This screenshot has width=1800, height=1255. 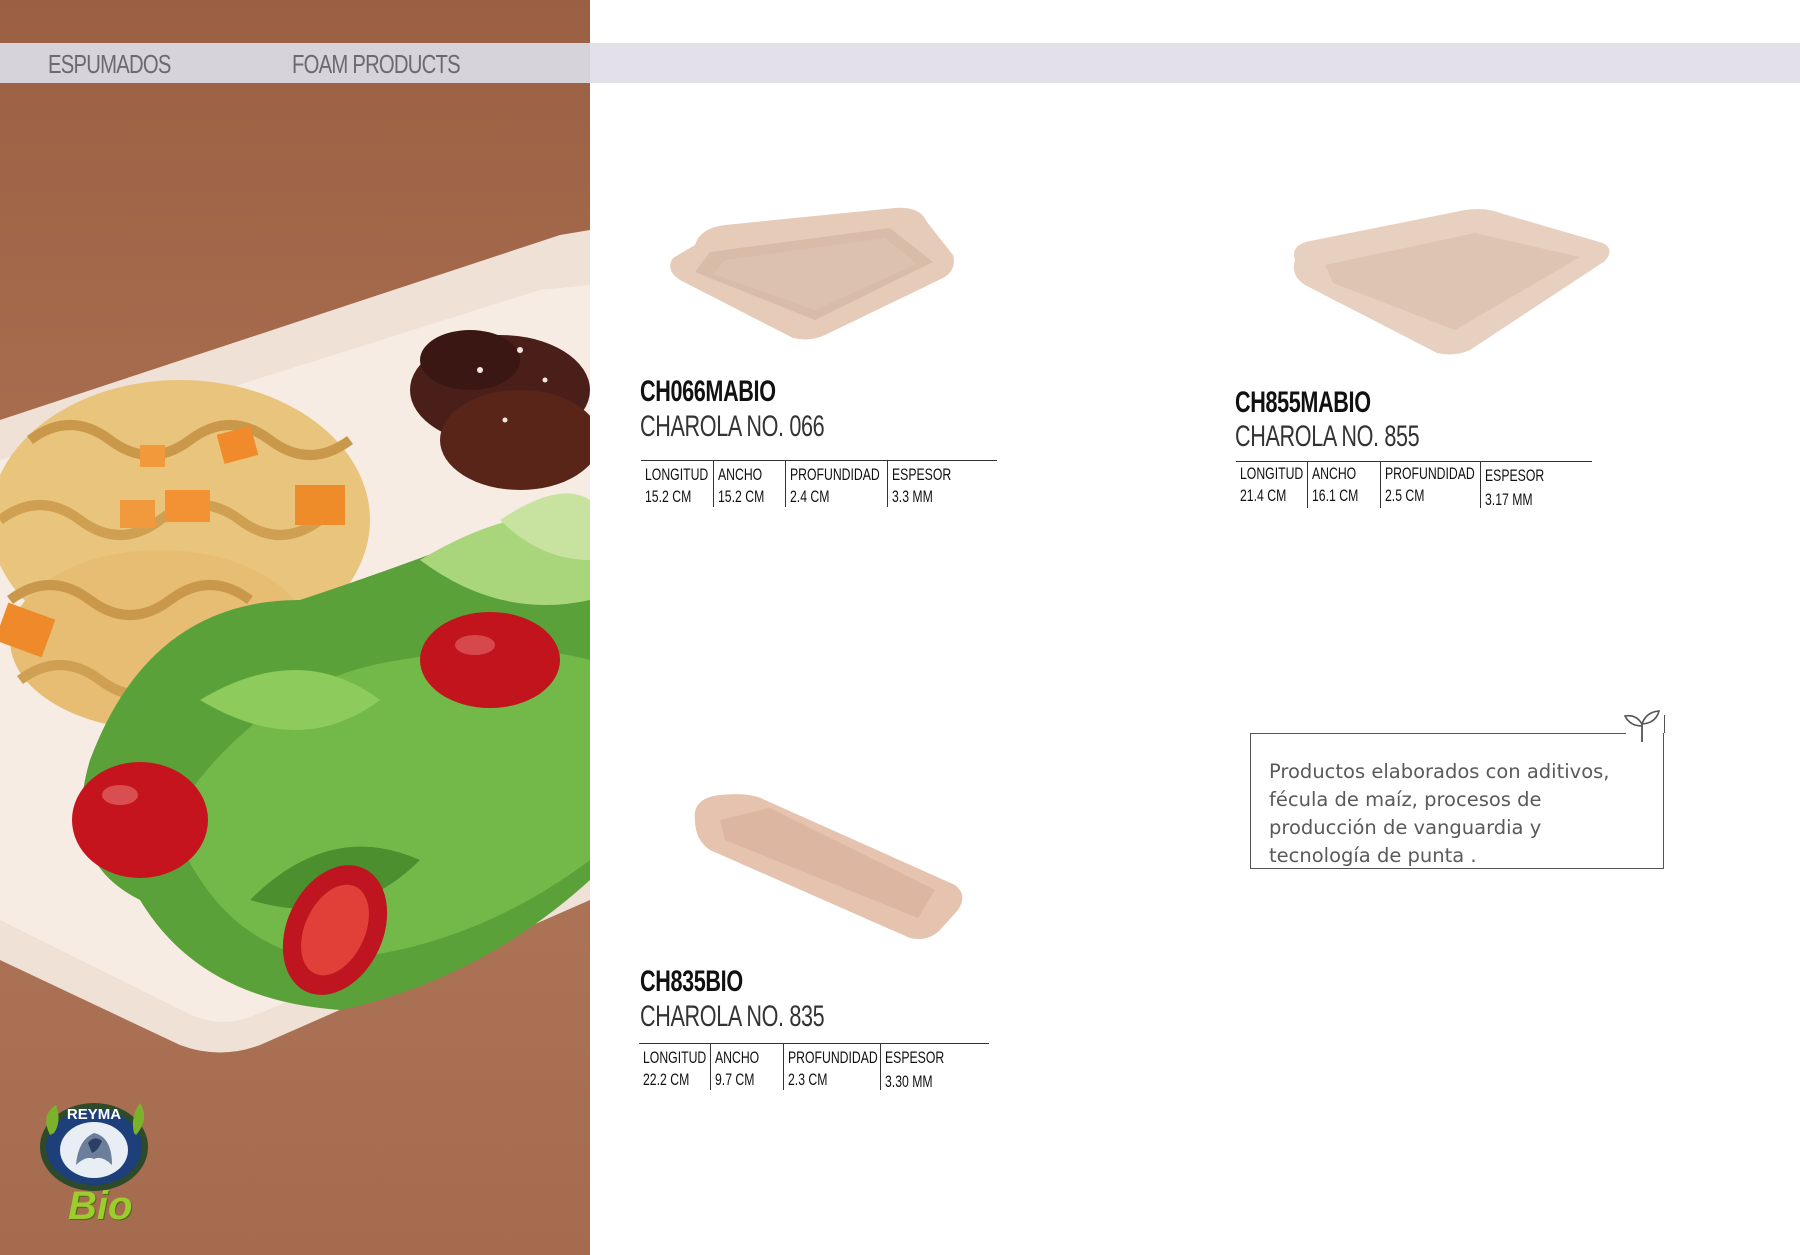 I want to click on spec-thickness: ESPESOR 3.3 MM, so click(x=941, y=484).